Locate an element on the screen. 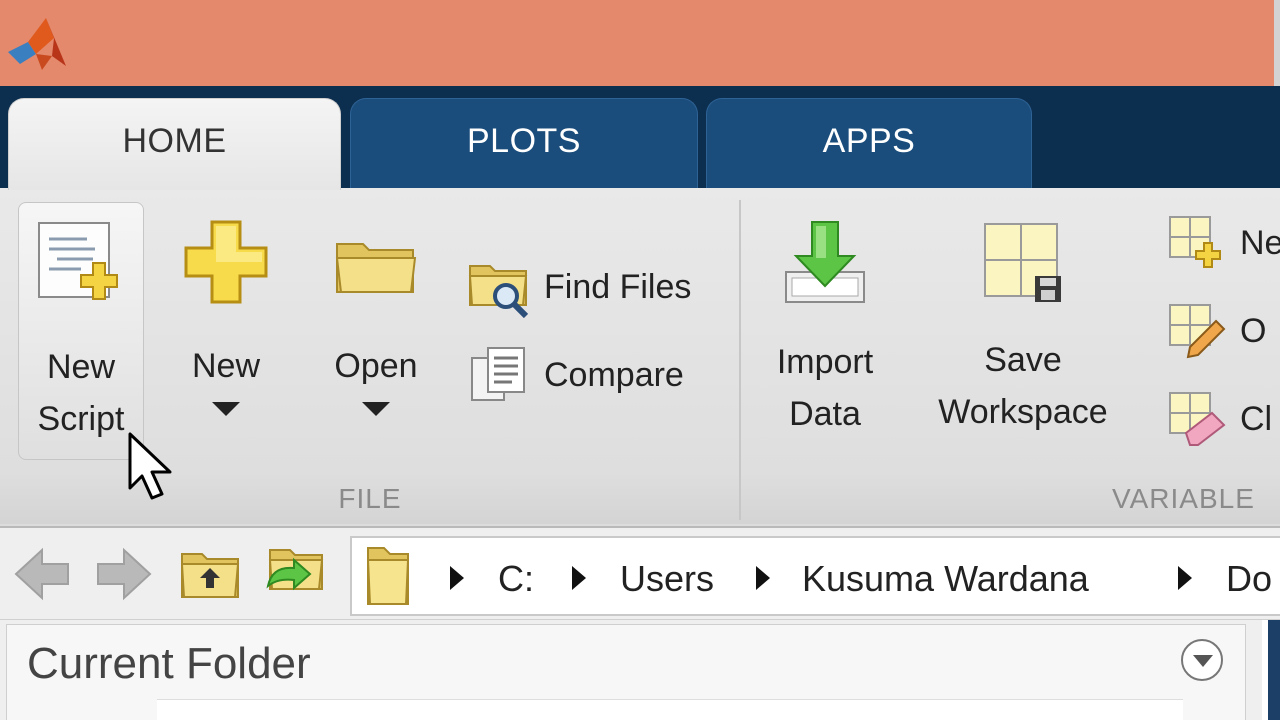 This screenshot has height=720, width=1280. new-script-button: New Script is located at coordinates (81, 331).